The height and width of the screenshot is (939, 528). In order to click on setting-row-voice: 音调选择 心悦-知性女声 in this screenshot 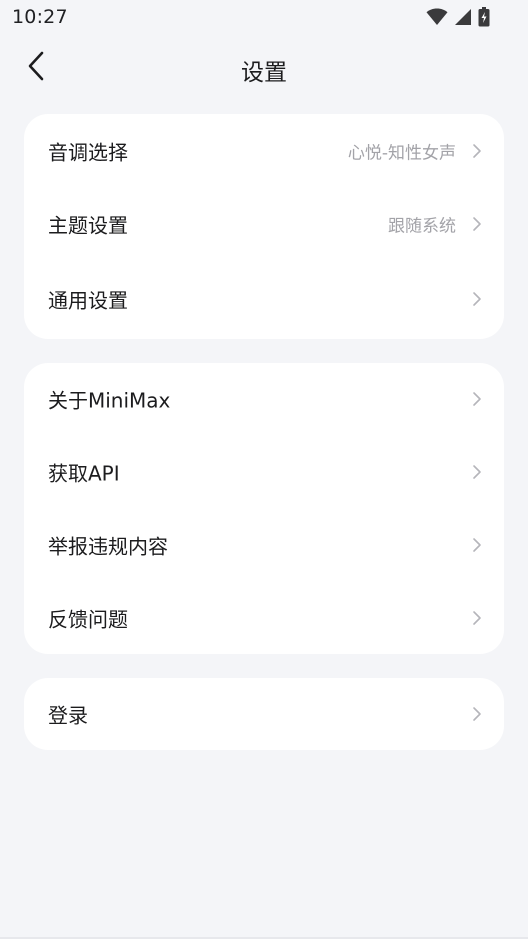, I will do `click(264, 151)`.